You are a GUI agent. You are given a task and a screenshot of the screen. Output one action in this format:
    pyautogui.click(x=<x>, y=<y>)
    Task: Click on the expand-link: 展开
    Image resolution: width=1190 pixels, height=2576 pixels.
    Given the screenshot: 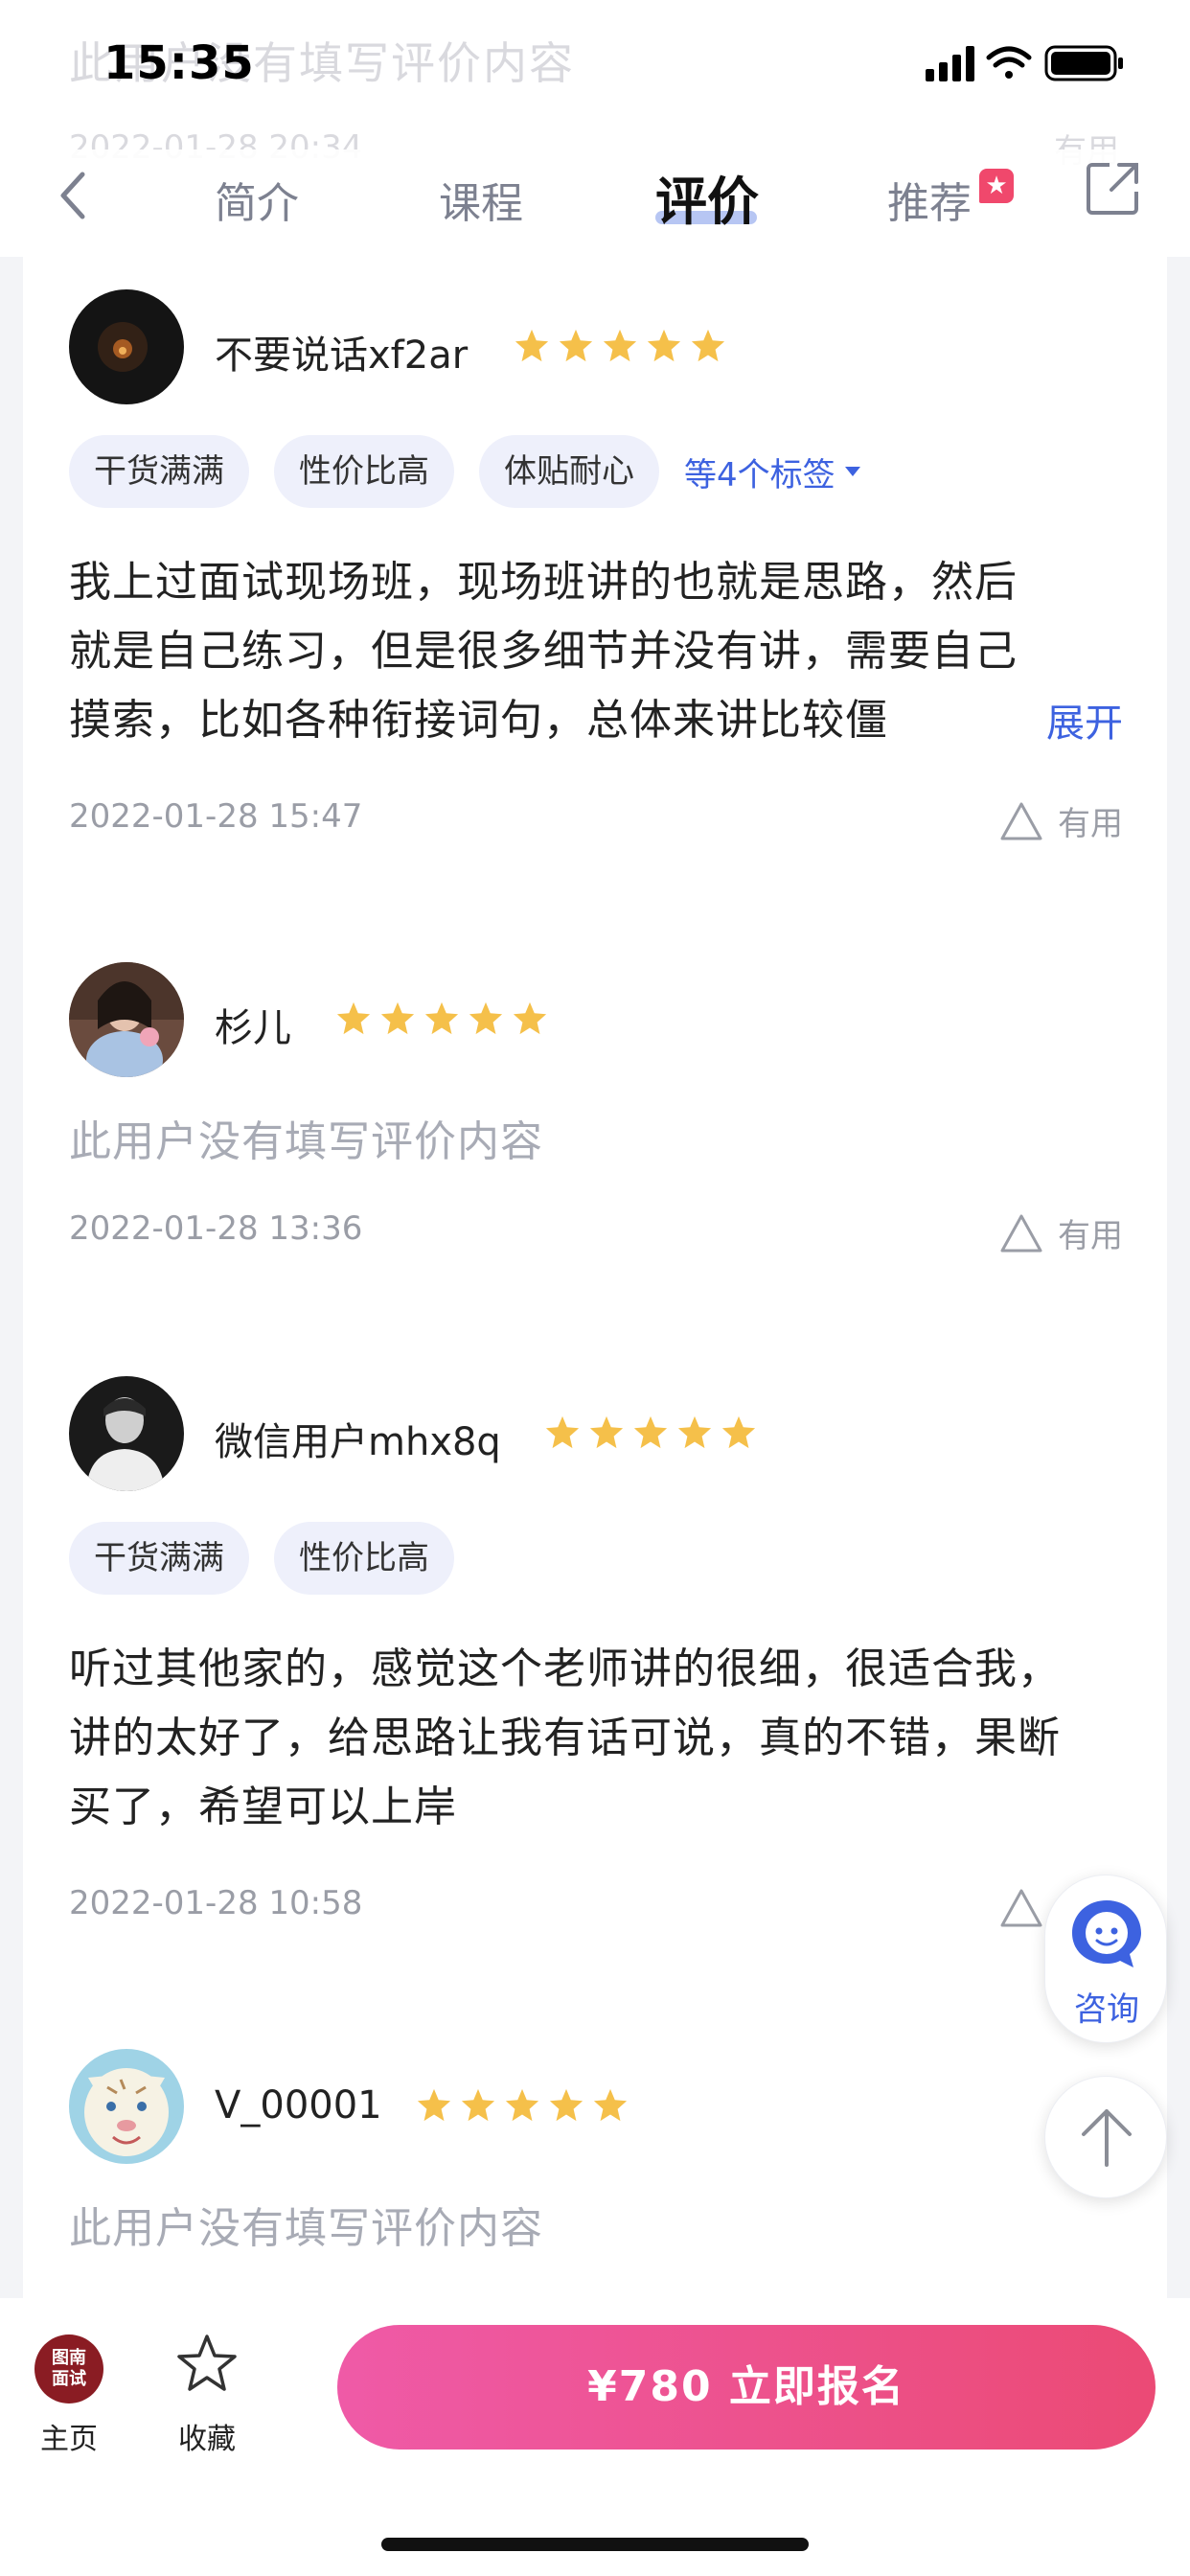 What is the action you would take?
    pyautogui.click(x=1084, y=720)
    